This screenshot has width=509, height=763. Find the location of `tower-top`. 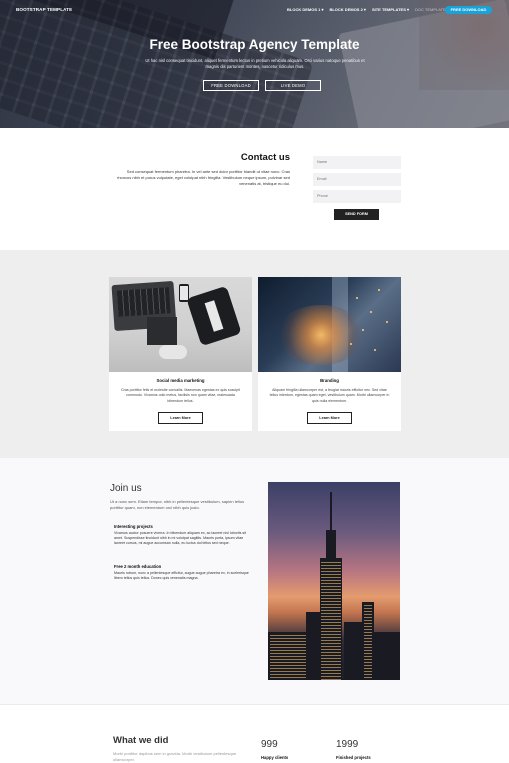

tower-top is located at coordinates (331, 545).